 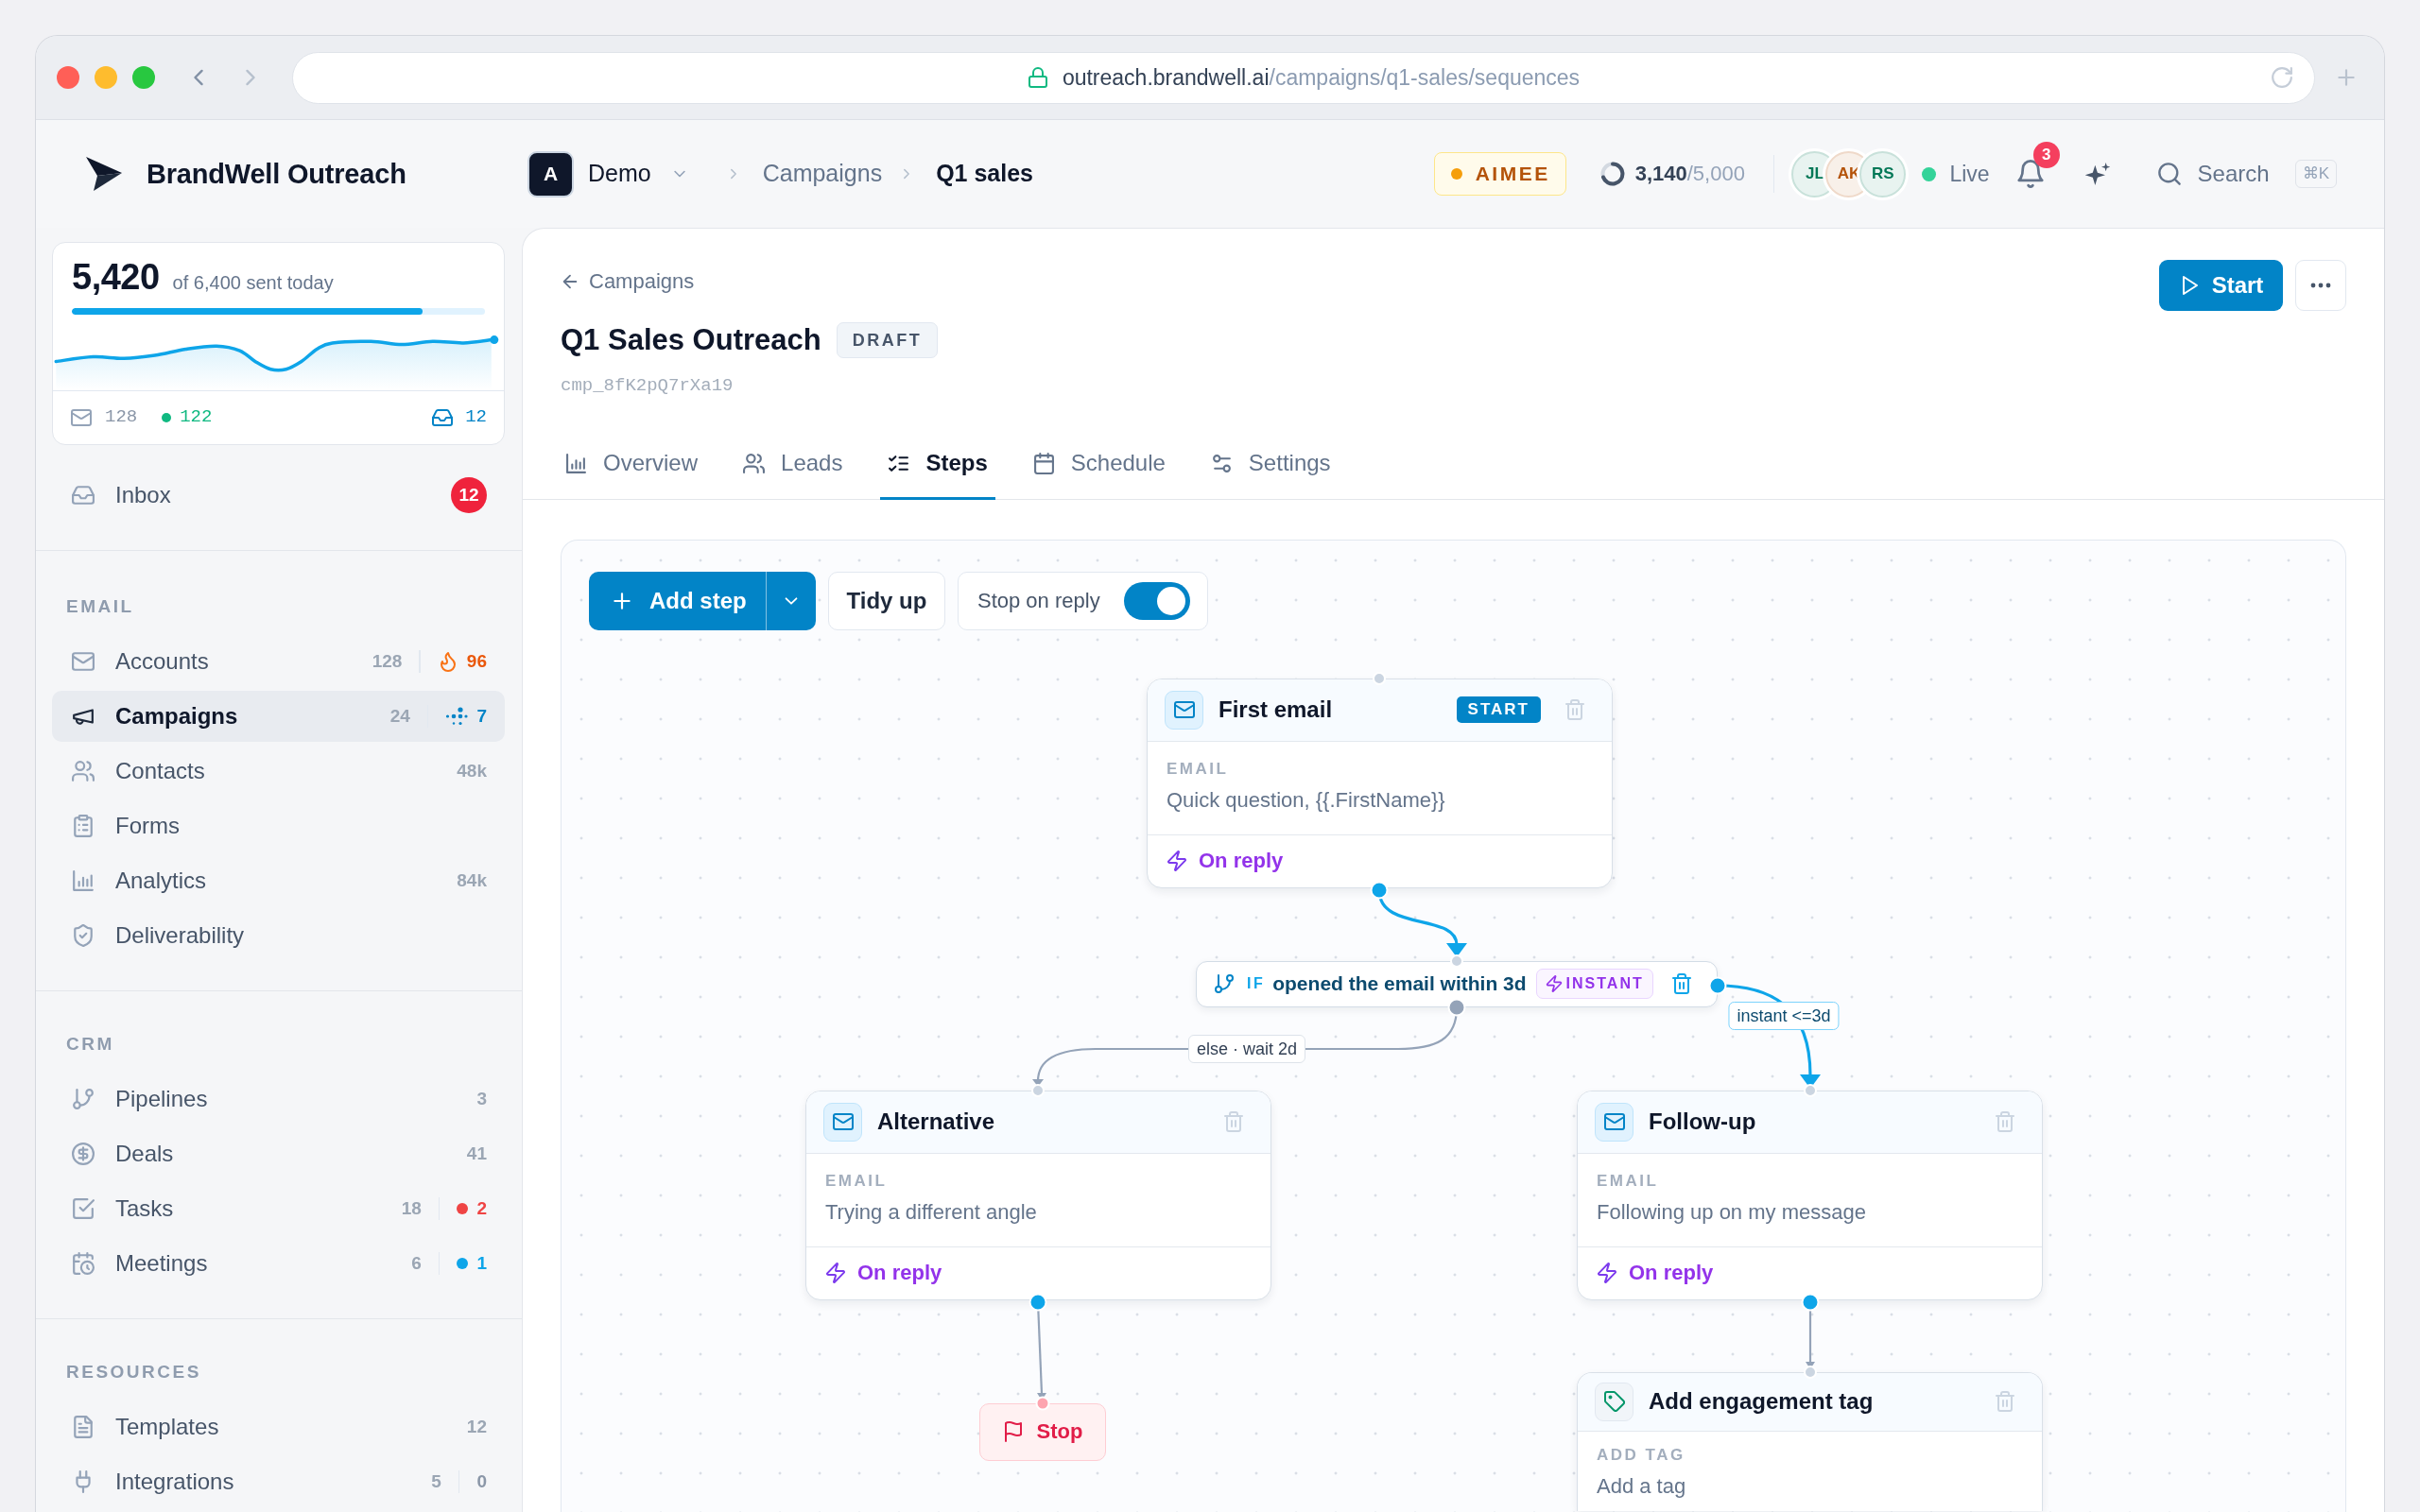 I want to click on people-icon, so click(x=754, y=463).